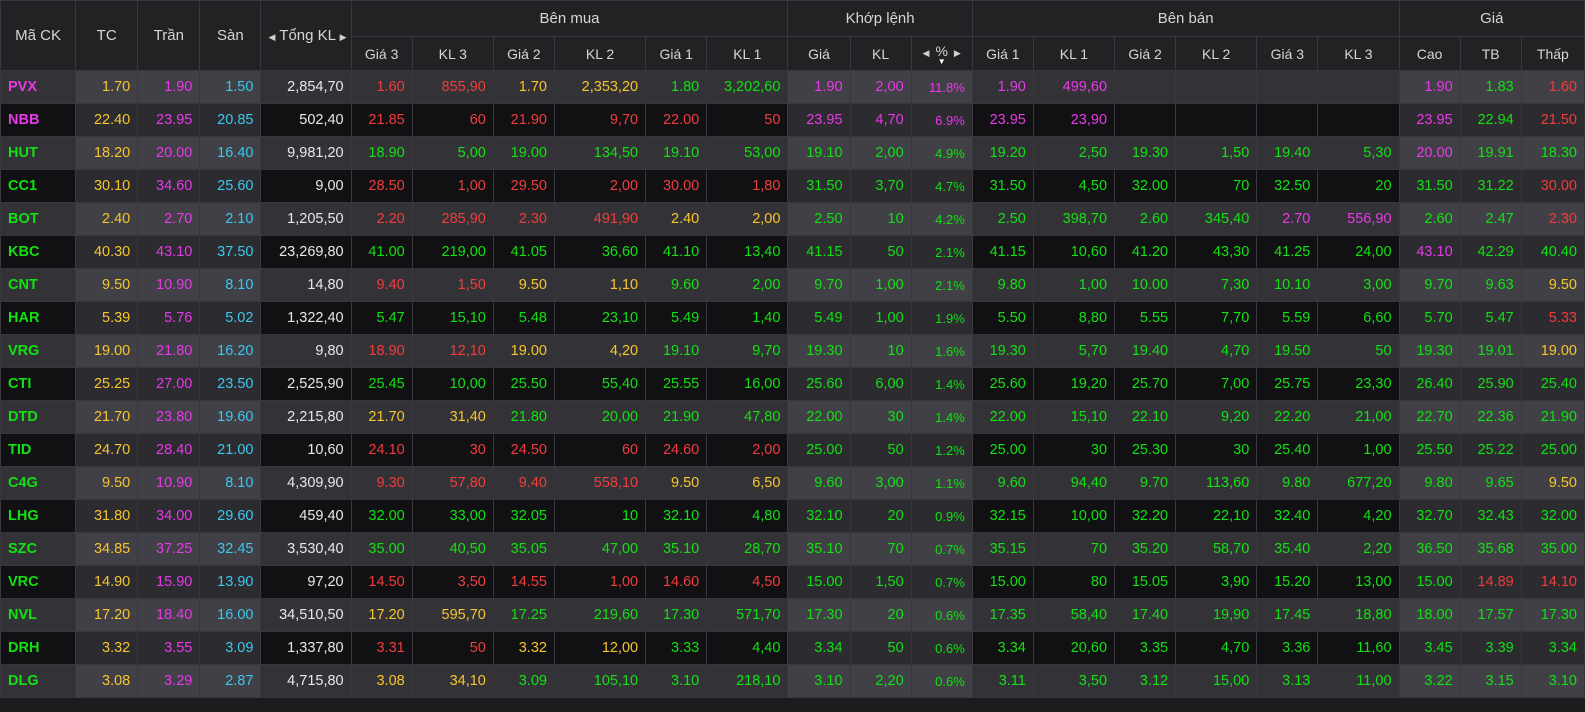  Describe the element at coordinates (169, 615) in the screenshot. I see `cell-ceil: 18.40` at that location.